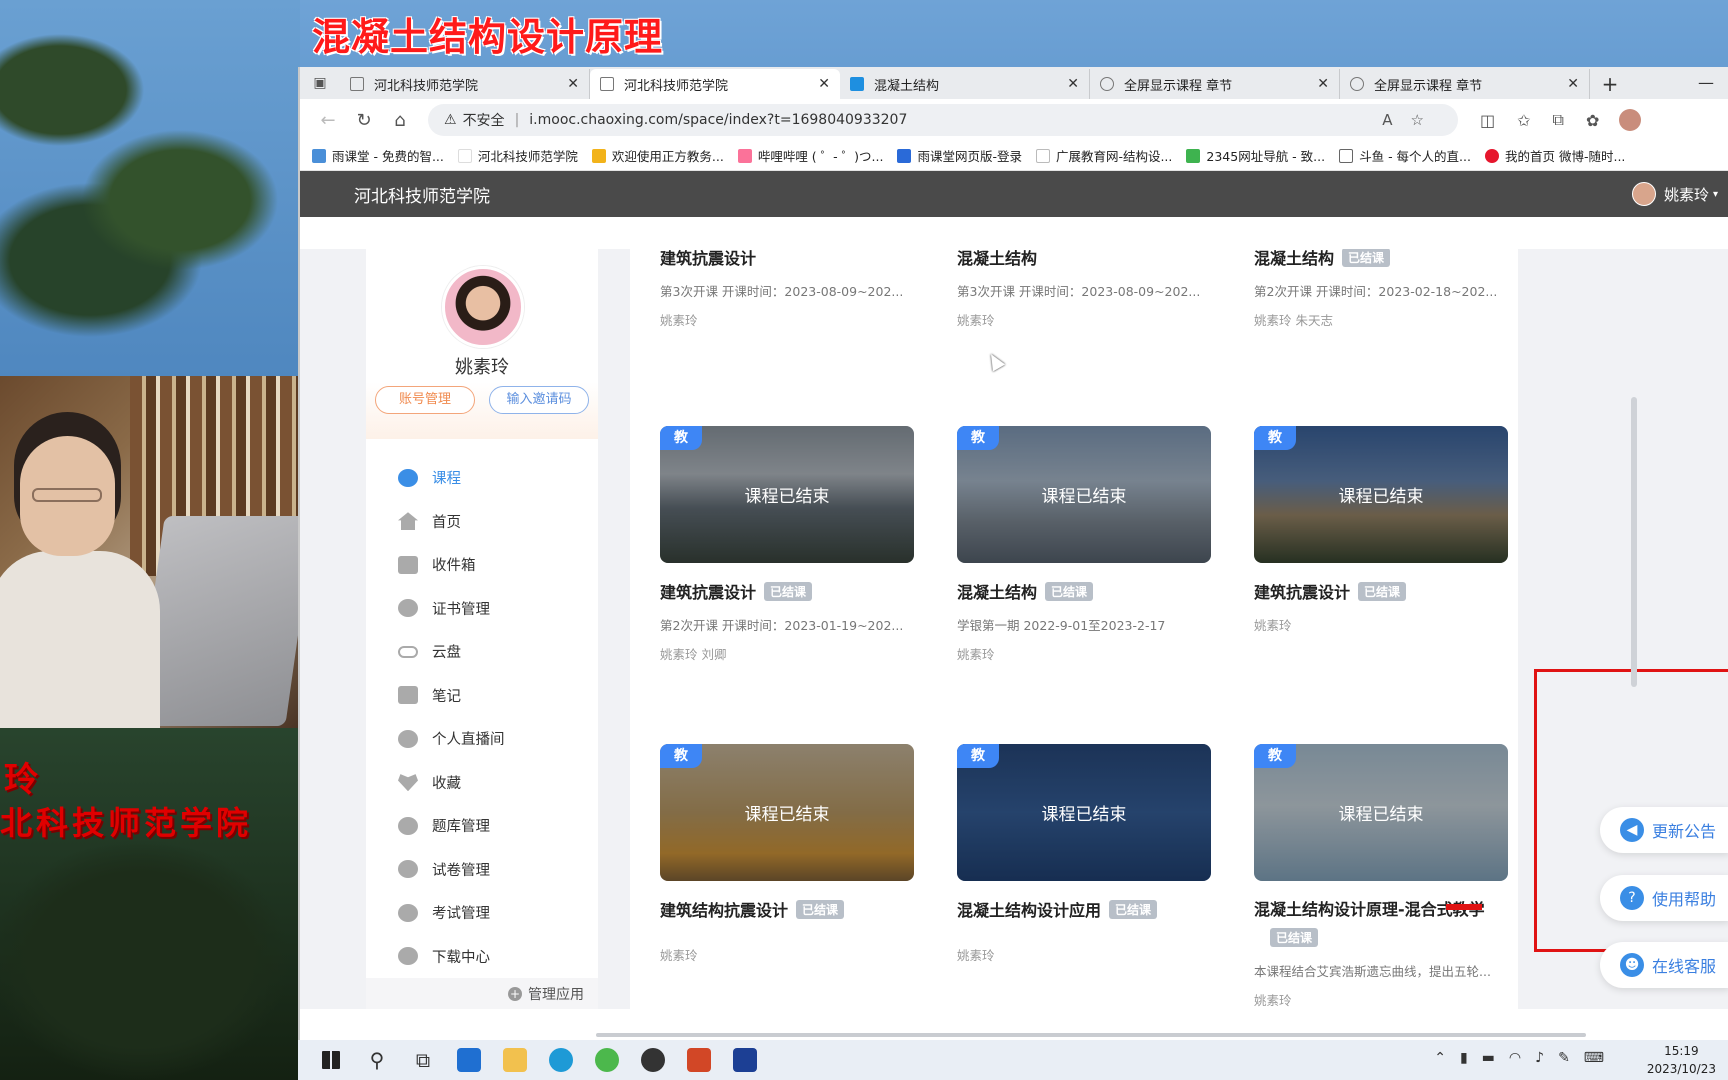  I want to click on address-actions: A☆, so click(1412, 120).